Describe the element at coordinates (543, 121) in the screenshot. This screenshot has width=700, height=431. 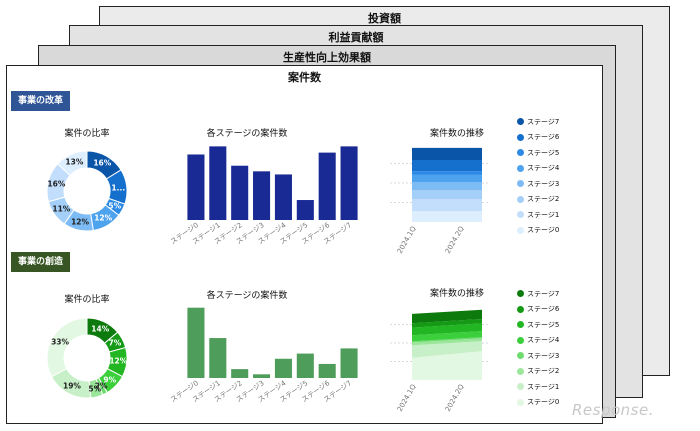
I see `reform-legend-label-0: ステージ7` at that location.